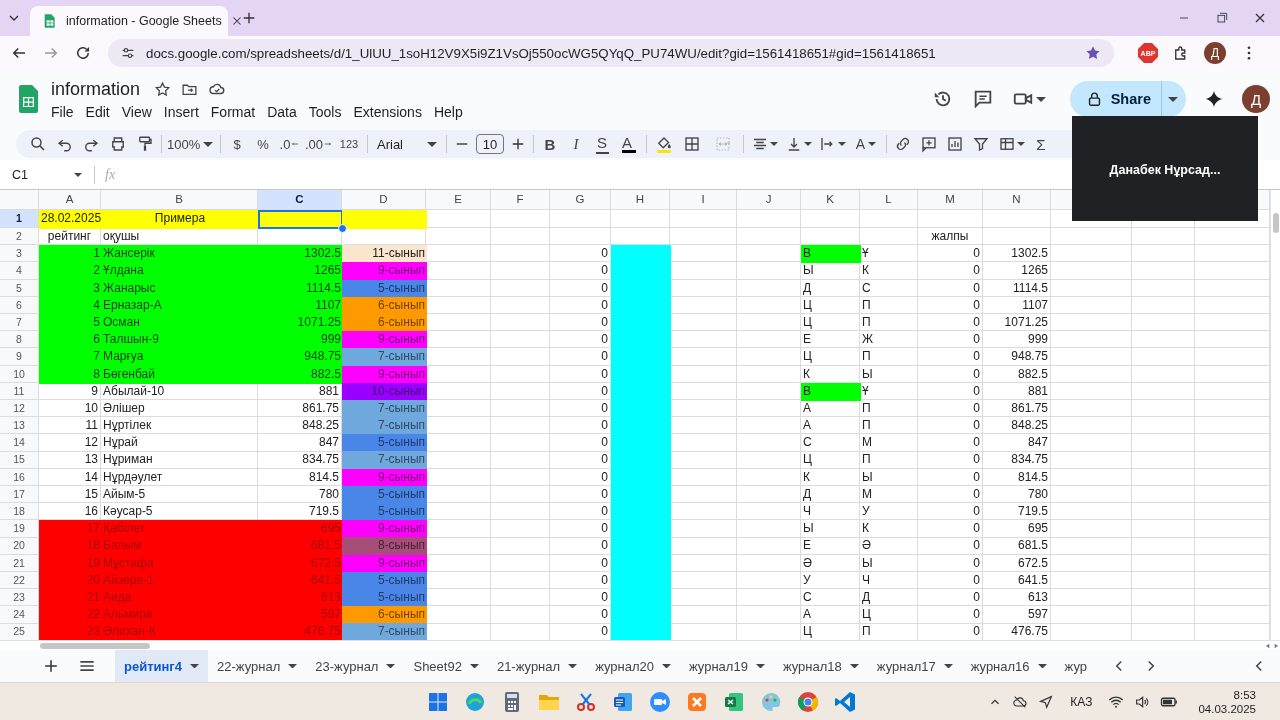  What do you see at coordinates (19, 545) in the screenshot?
I see `row-header: 20` at bounding box center [19, 545].